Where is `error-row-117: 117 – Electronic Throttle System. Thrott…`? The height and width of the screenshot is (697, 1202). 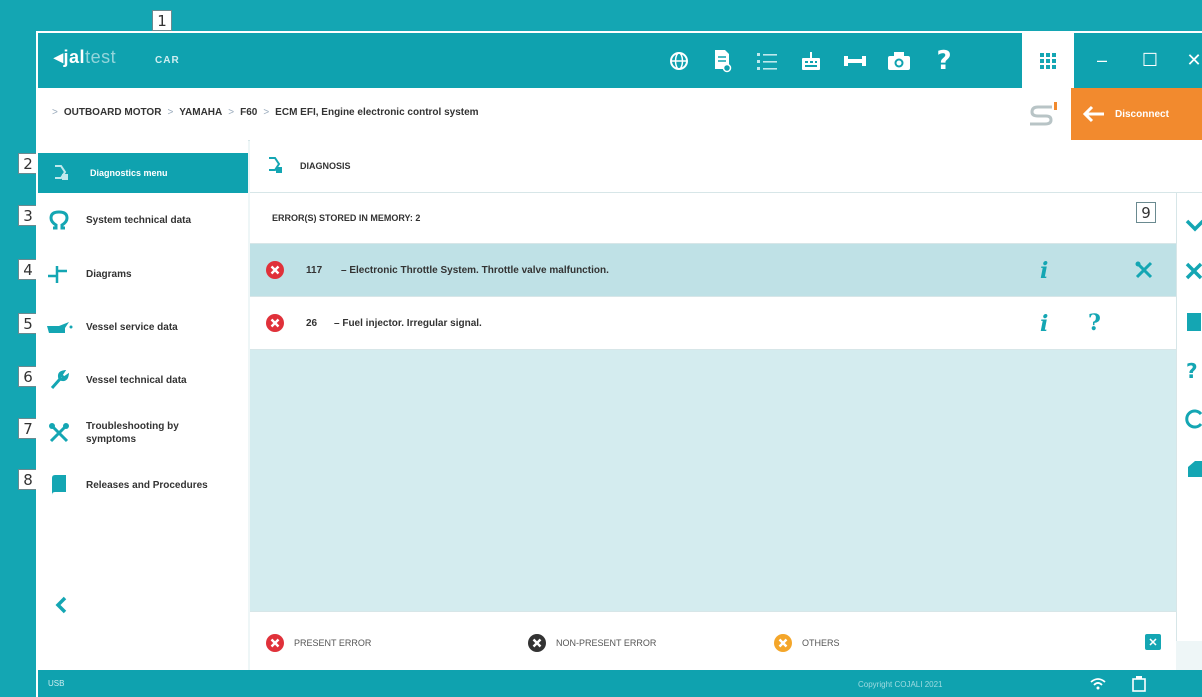
error-row-117: 117 – Electronic Throttle System. Thrott… is located at coordinates (713, 270).